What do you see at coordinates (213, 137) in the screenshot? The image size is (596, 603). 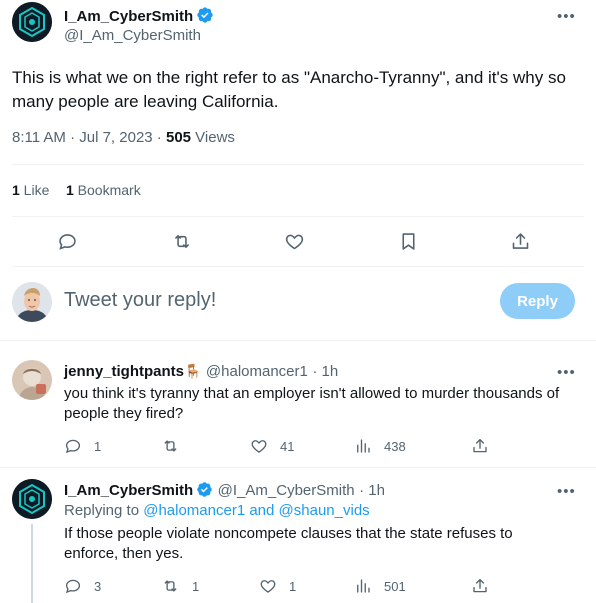 I see `views-label: Views` at bounding box center [213, 137].